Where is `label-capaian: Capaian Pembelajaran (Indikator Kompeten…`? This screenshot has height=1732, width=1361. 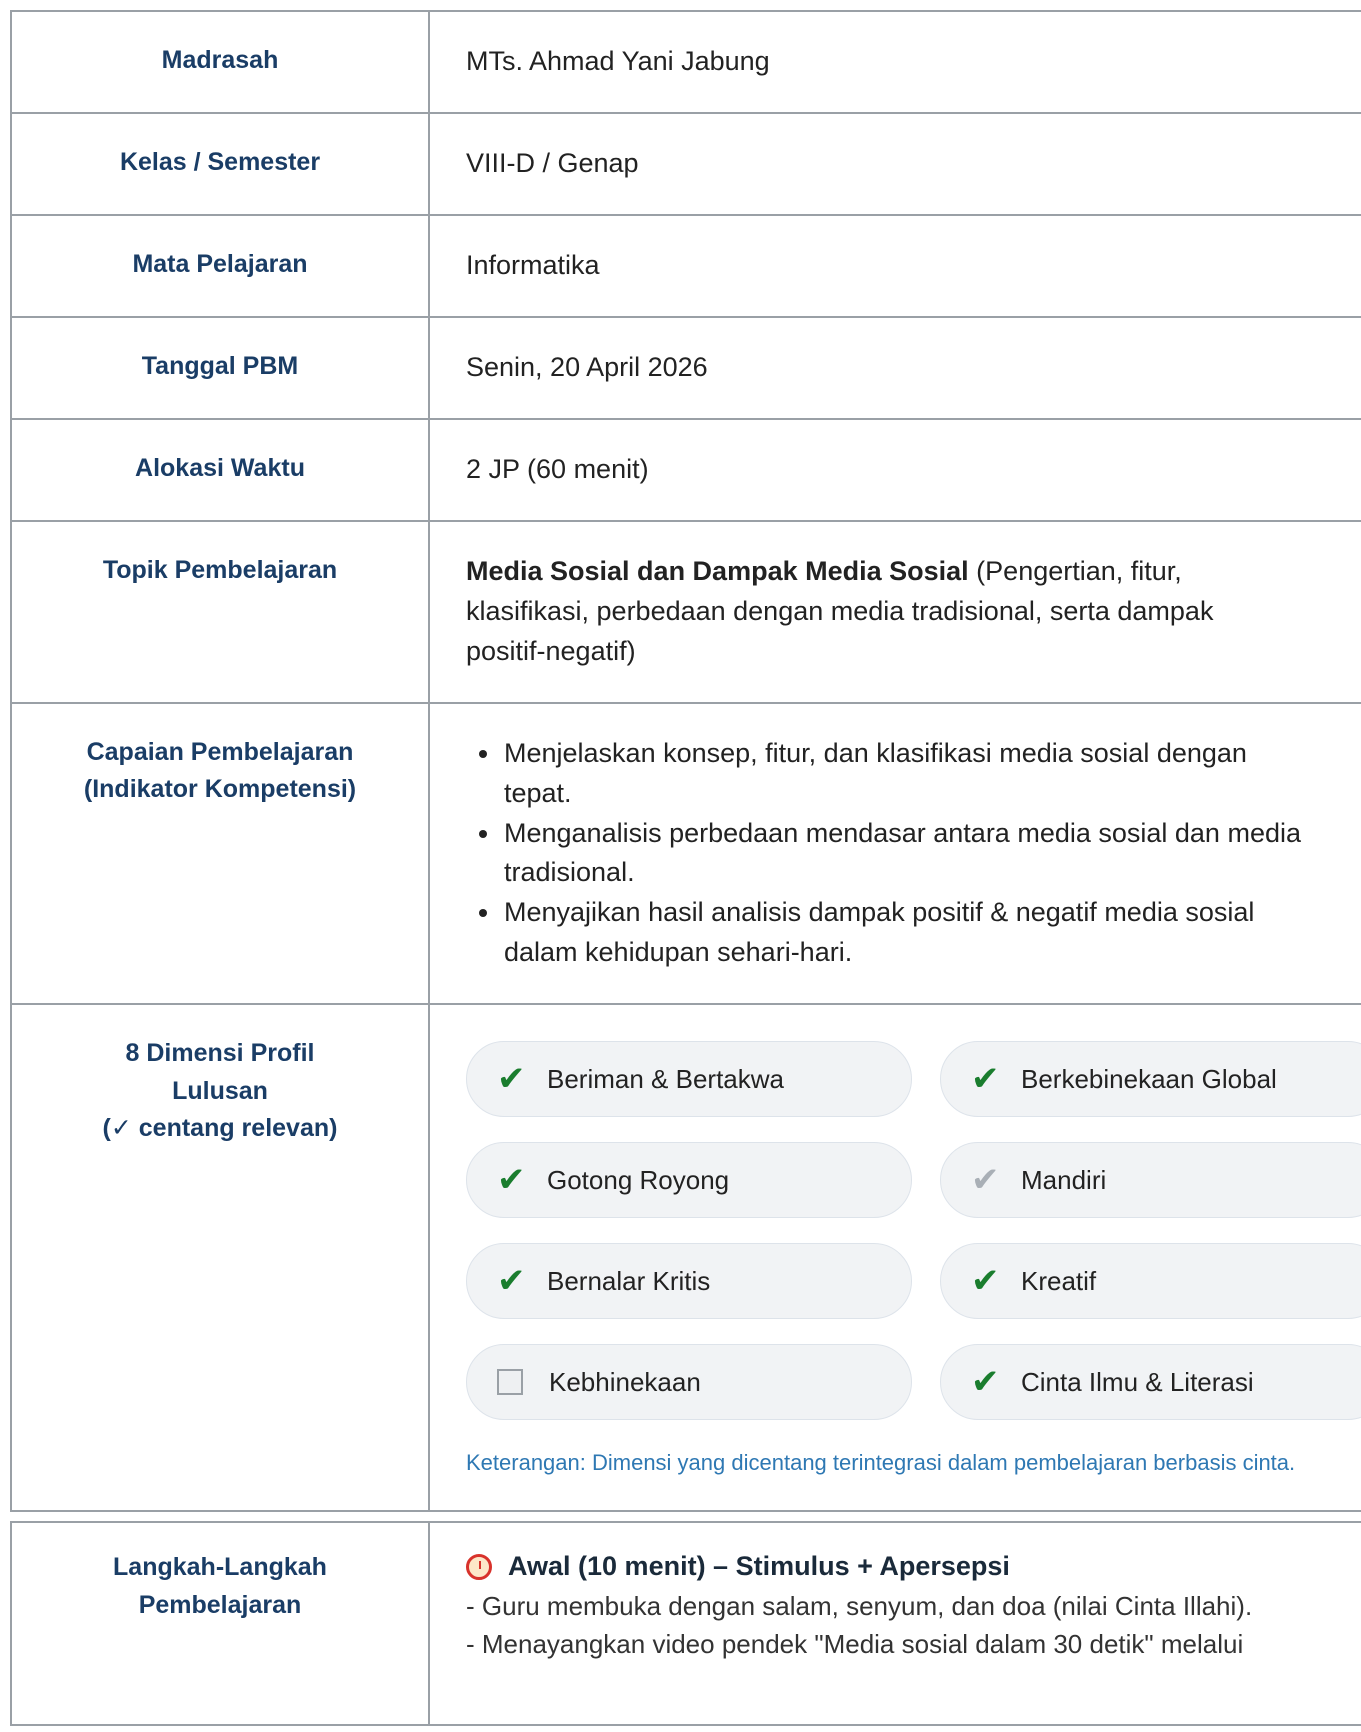 label-capaian: Capaian Pembelajaran (Indikator Kompeten… is located at coordinates (220, 853).